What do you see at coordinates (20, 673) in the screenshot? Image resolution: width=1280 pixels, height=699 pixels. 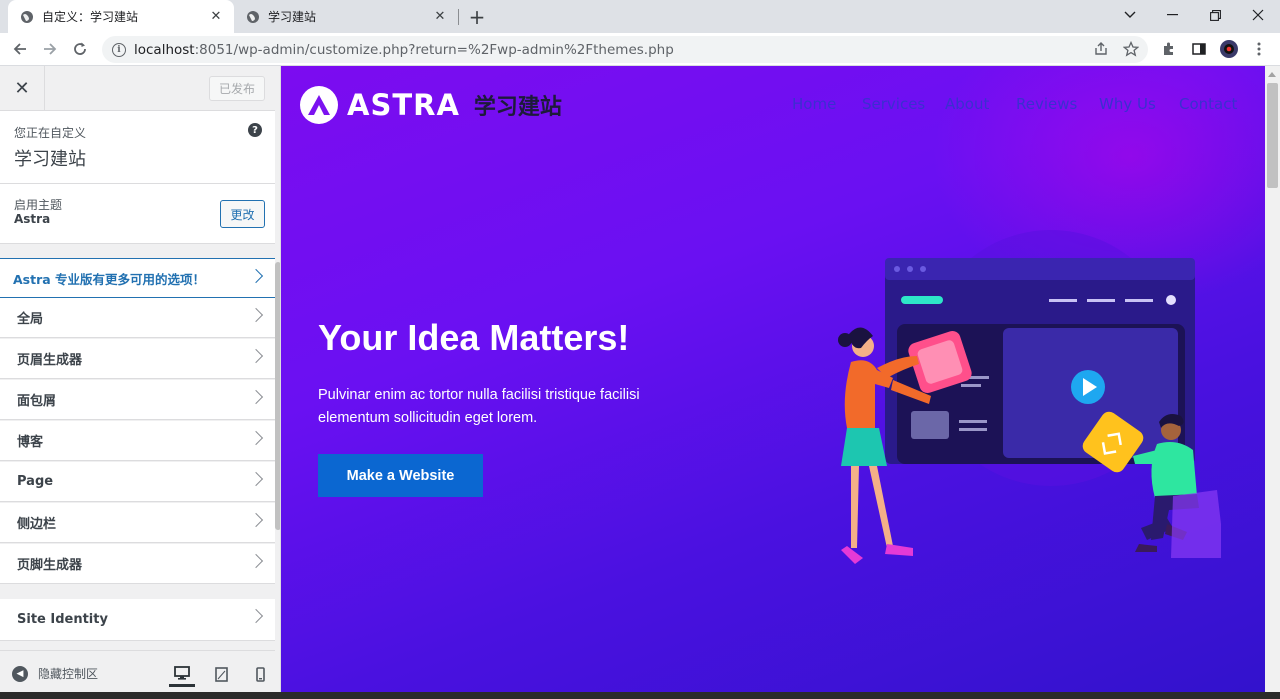 I see `arrow-left-circle-icon: ◀` at bounding box center [20, 673].